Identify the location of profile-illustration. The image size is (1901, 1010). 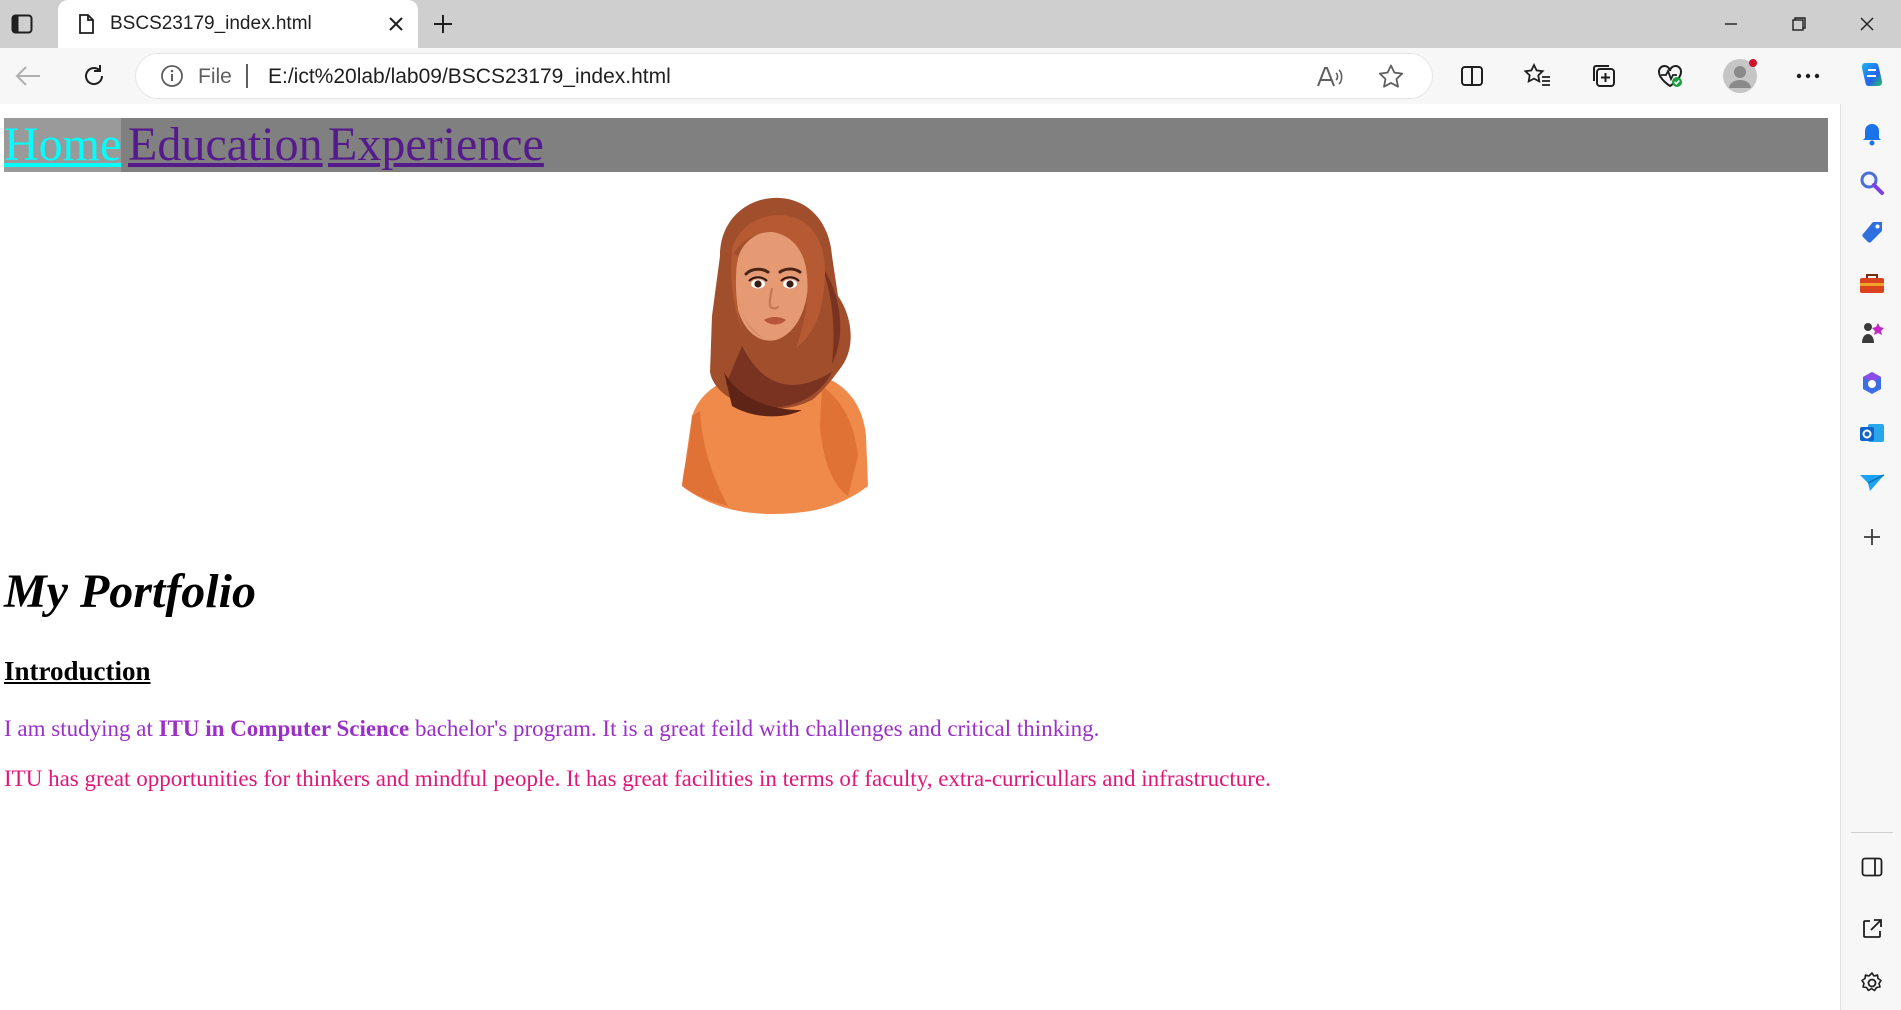
(772, 356).